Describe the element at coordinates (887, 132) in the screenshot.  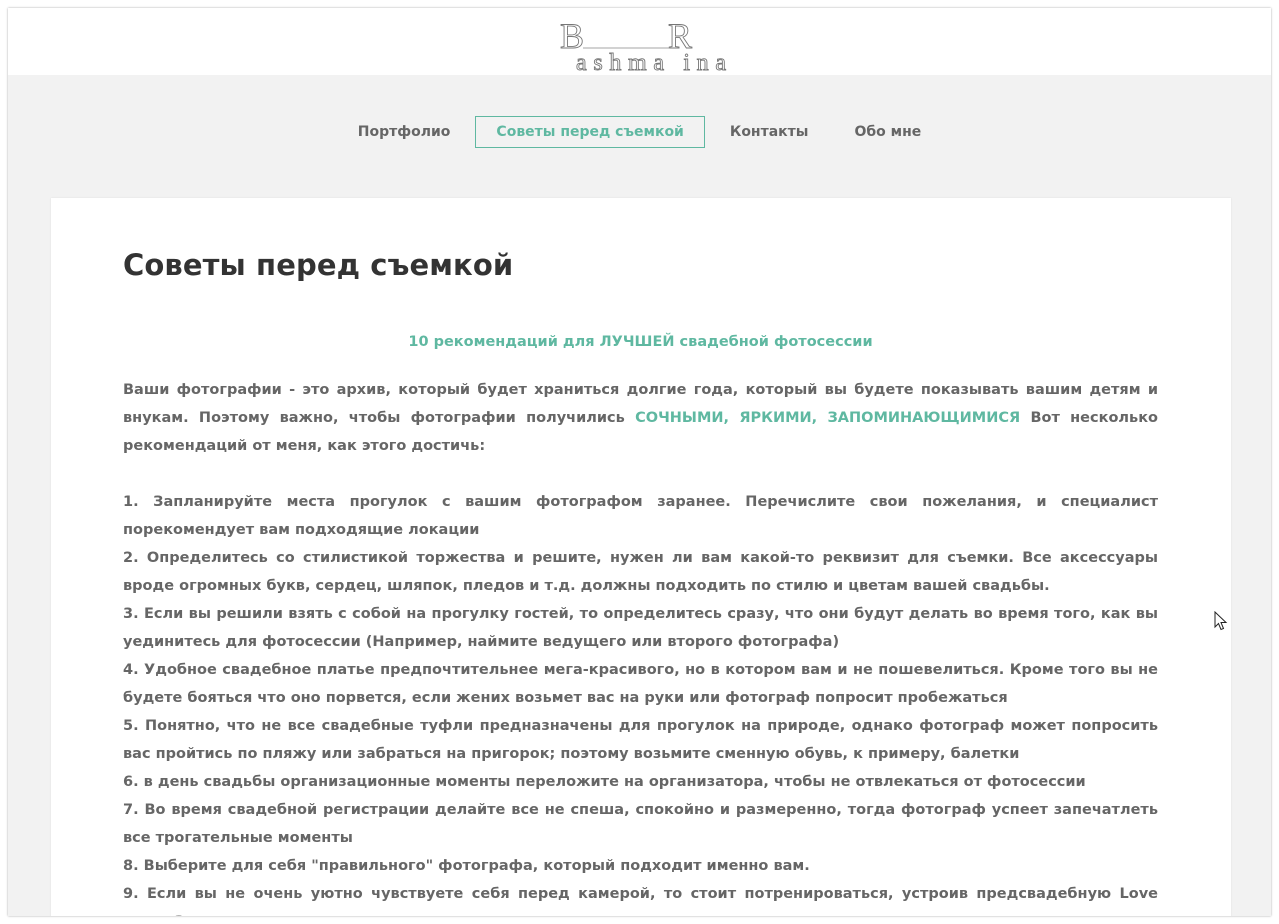
I see `nav-item-about: Обо мне` at that location.